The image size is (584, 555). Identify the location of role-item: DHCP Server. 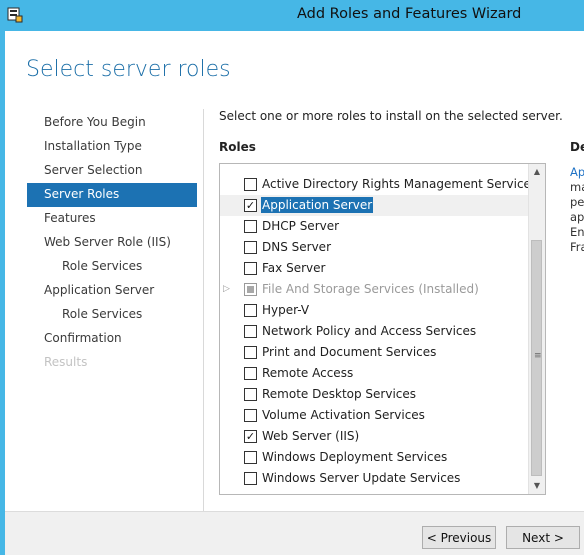
(374, 226).